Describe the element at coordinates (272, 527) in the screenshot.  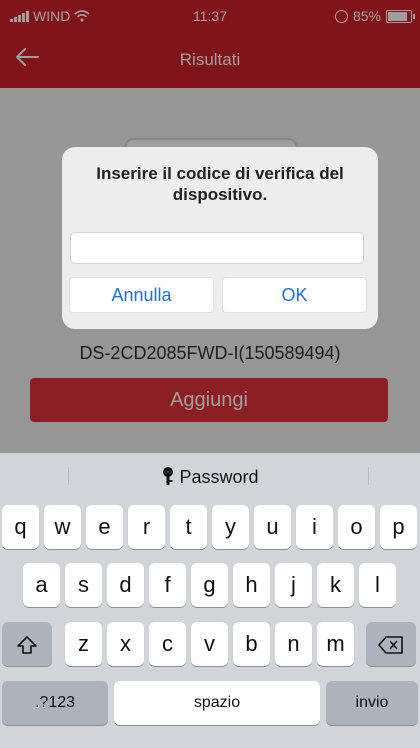
I see `key-u: u` at that location.